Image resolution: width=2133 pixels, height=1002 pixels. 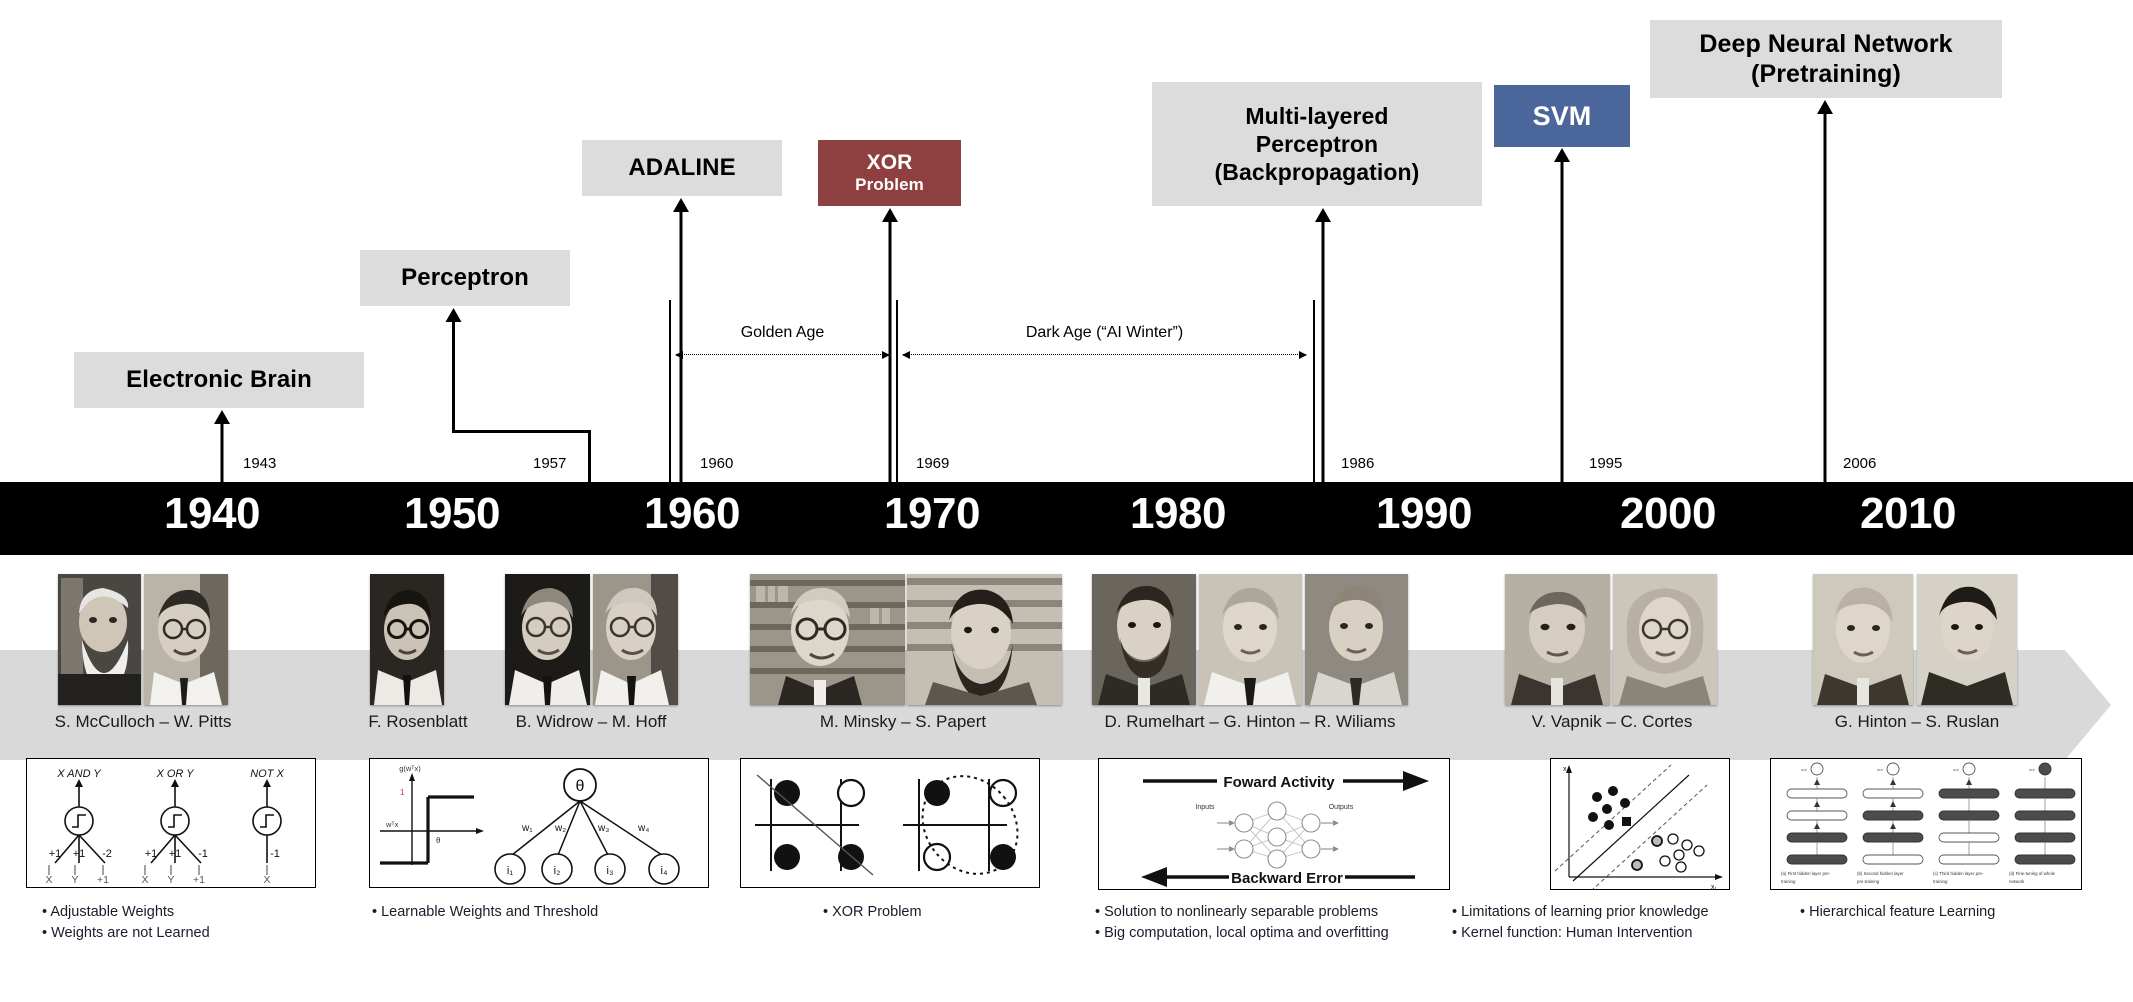 What do you see at coordinates (643, 828) in the screenshot?
I see `svg-text: w₄` at bounding box center [643, 828].